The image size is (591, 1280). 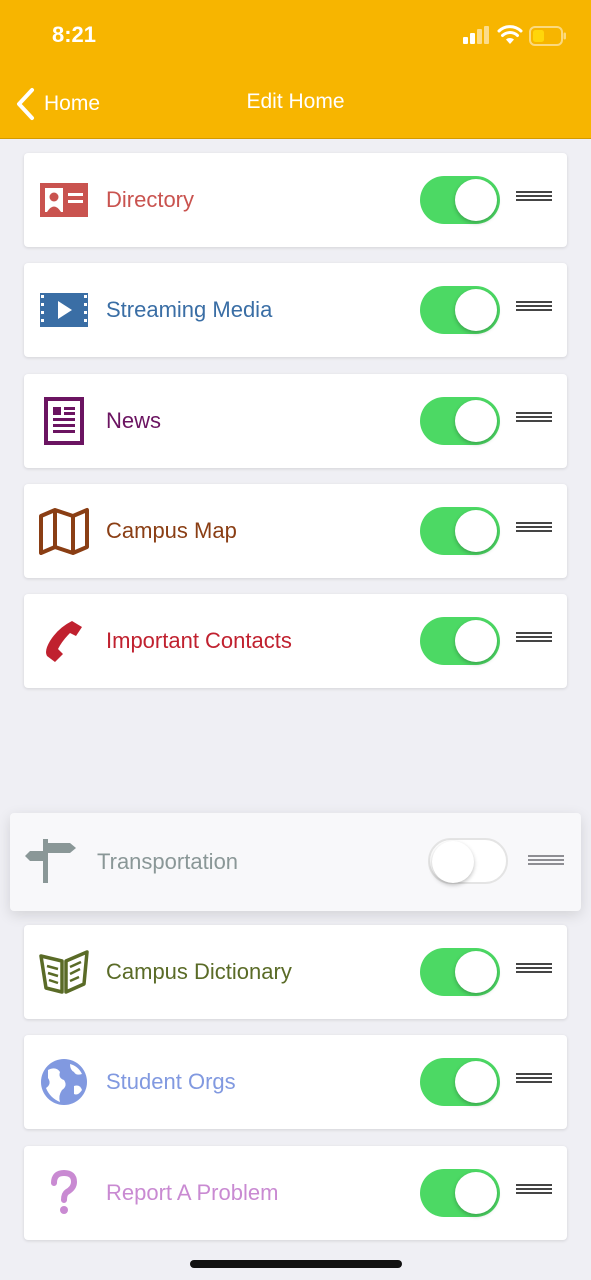 I want to click on item-label: Report A Problem, so click(x=192, y=1192).